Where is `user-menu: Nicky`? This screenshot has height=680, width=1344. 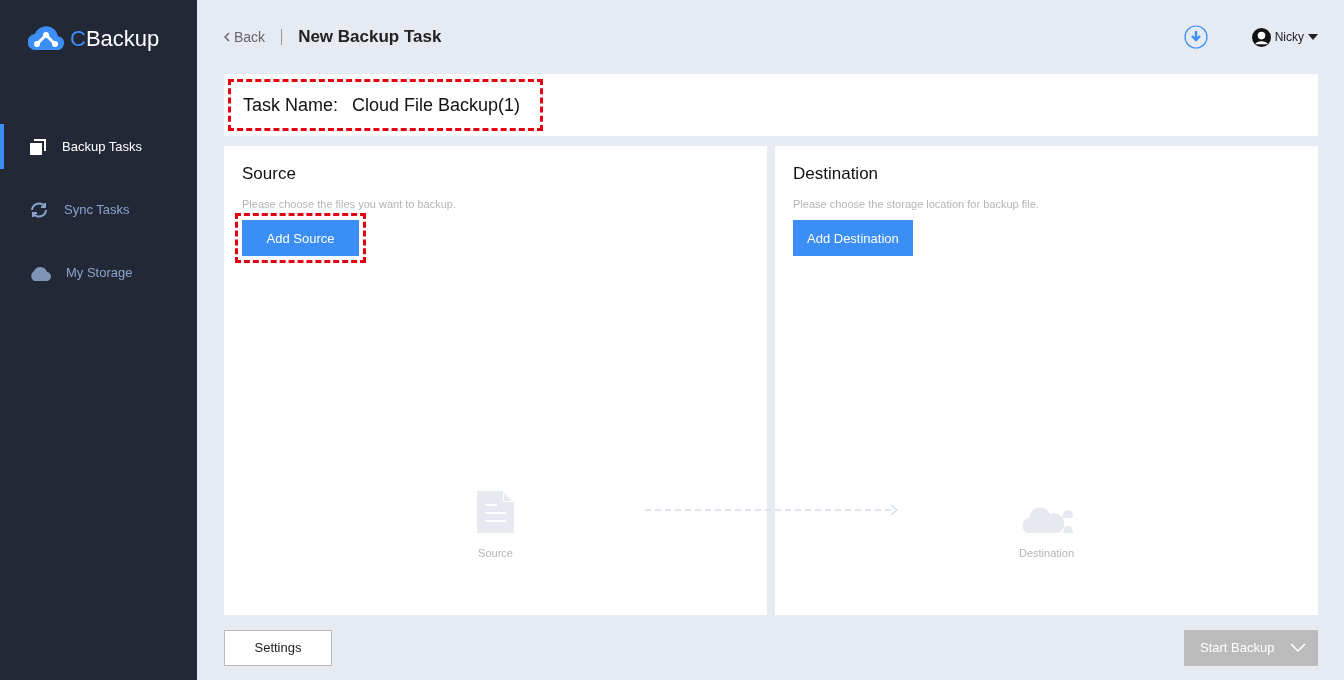 user-menu: Nicky is located at coordinates (1284, 37).